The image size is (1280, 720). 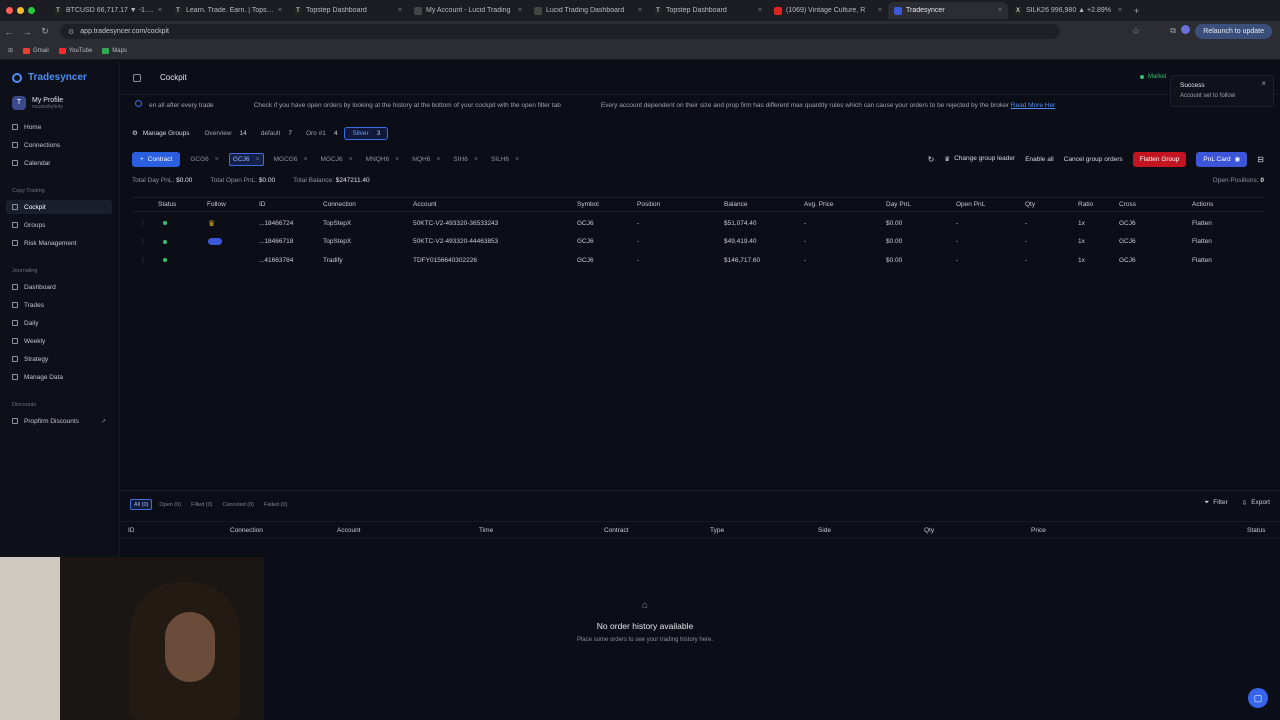 What do you see at coordinates (1233, 31) in the screenshot?
I see `relaunch-button: Relaunch to update` at bounding box center [1233, 31].